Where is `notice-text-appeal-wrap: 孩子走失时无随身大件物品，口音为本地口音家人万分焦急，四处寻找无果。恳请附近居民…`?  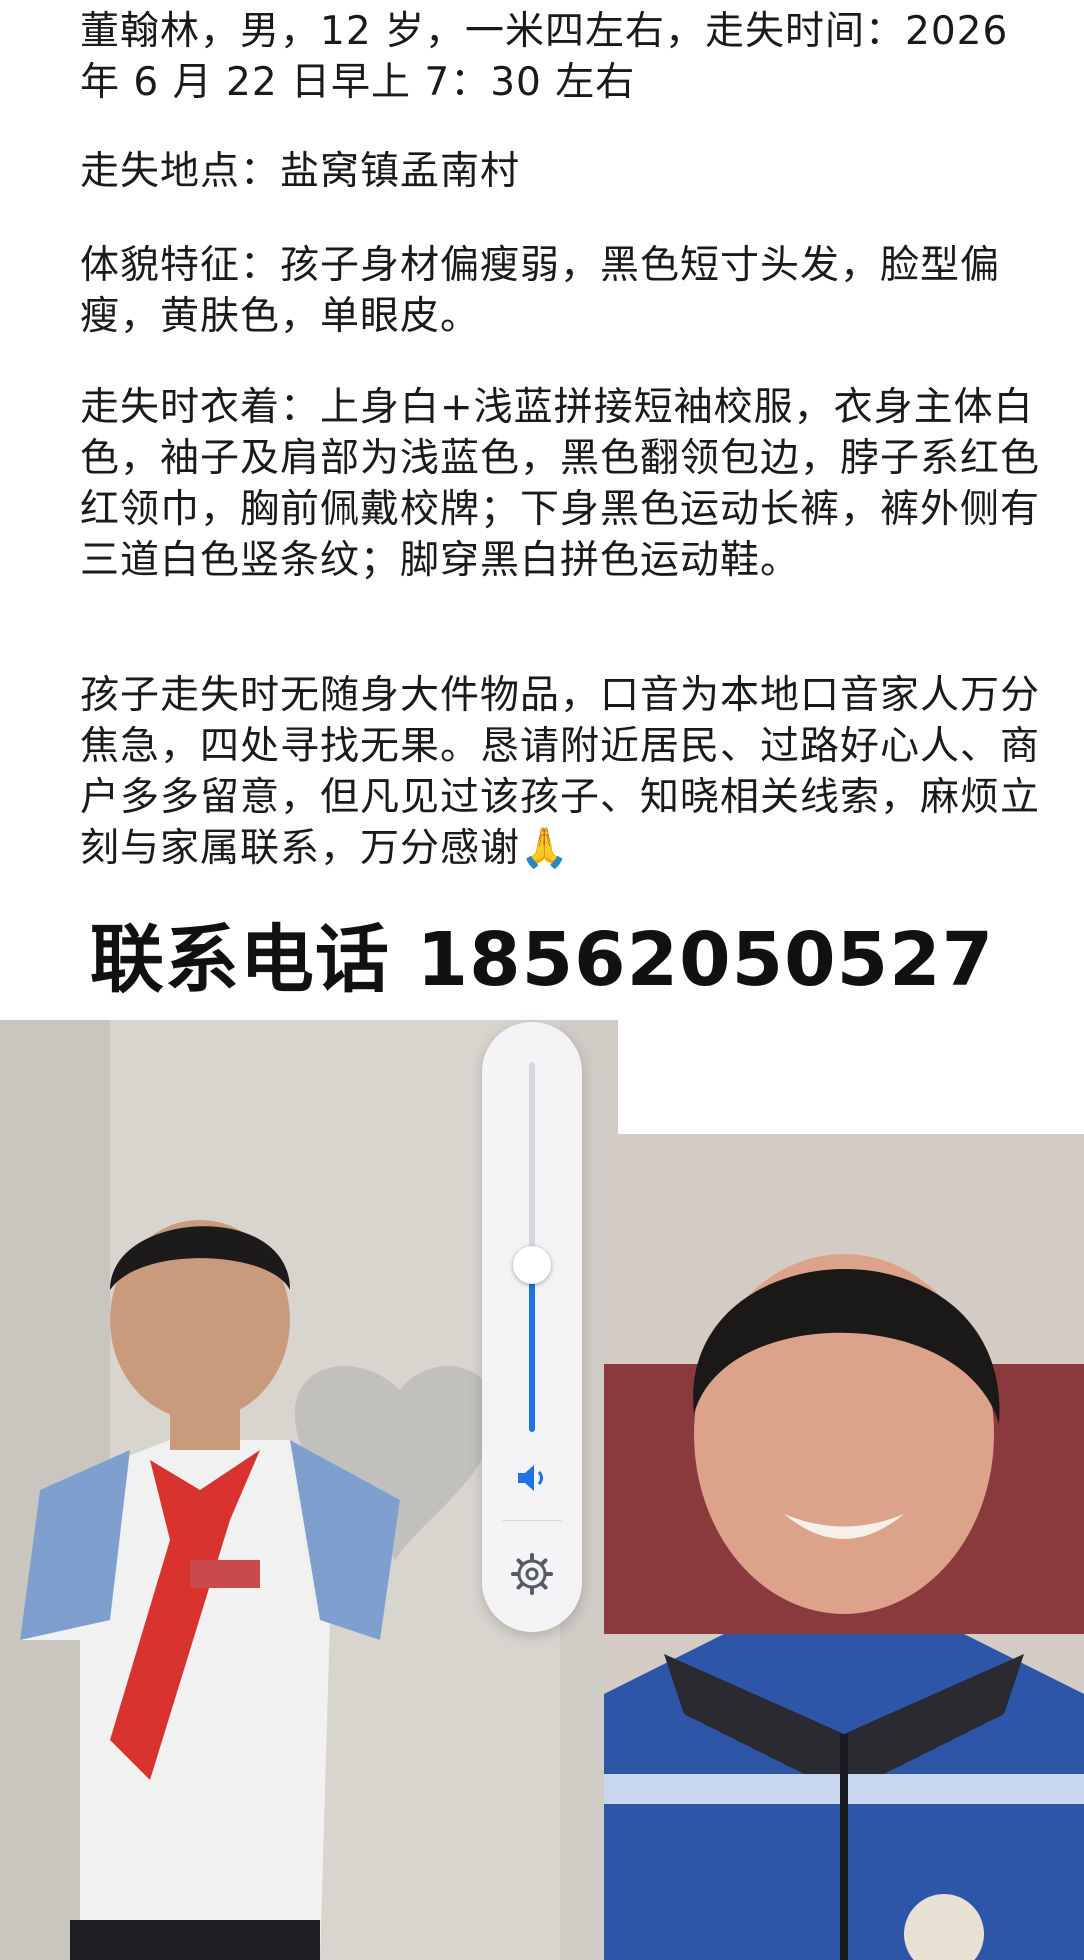
notice-text-appeal-wrap: 孩子走失时无随身大件物品，口音为本地口音家人万分焦急，四处寻找无果。恳请附近居民… is located at coordinates (560, 772).